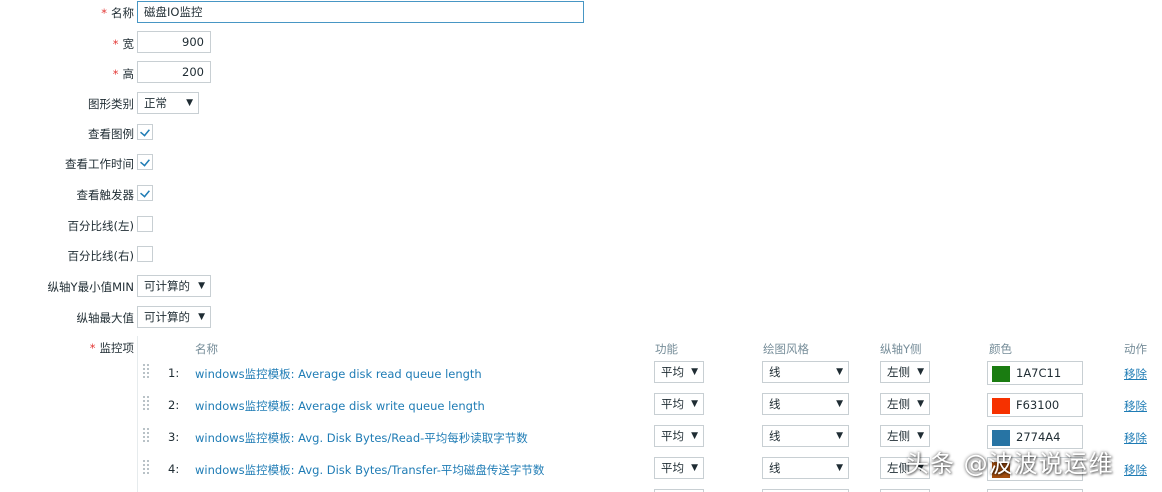  I want to click on row-index: 4:, so click(174, 469).